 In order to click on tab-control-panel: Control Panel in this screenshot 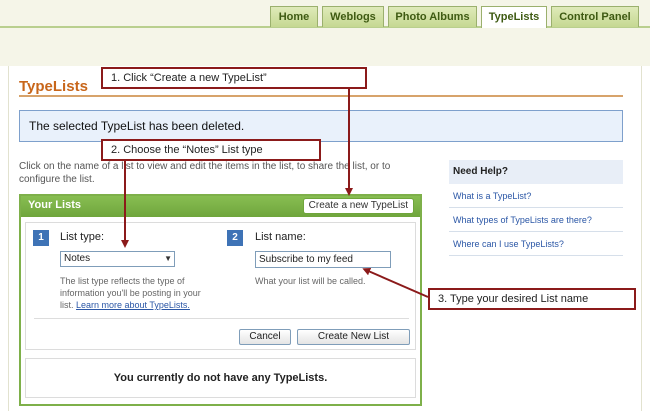, I will do `click(595, 16)`.